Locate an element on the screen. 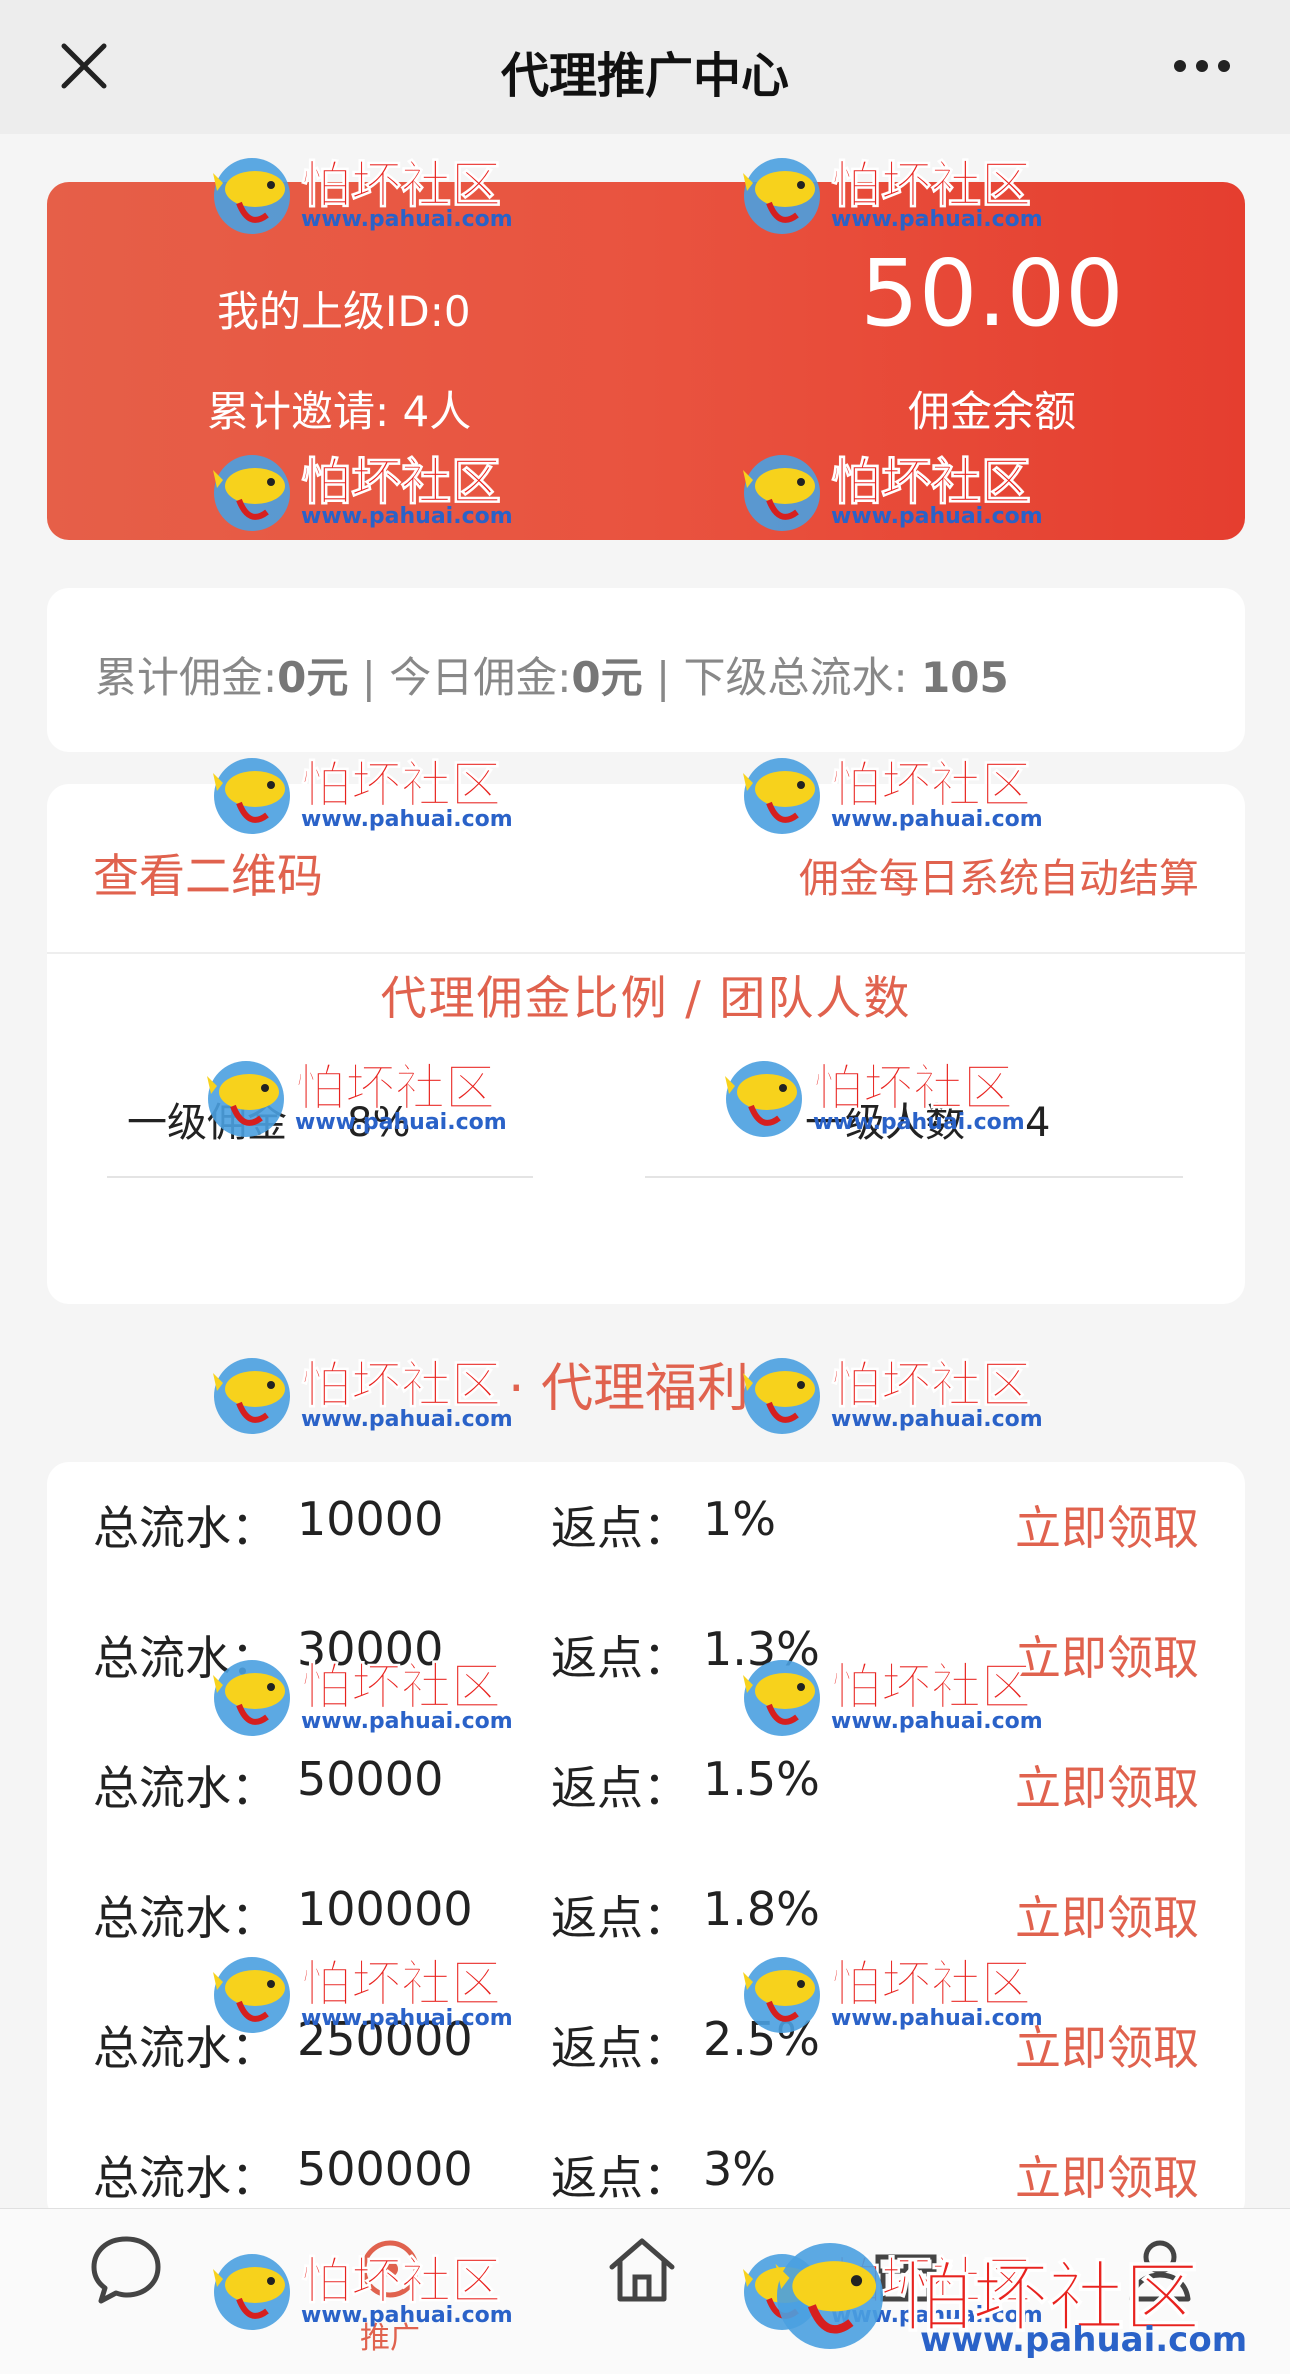 The height and width of the screenshot is (2374, 1290). level1-count: 一级人数 4 is located at coordinates (927, 1119).